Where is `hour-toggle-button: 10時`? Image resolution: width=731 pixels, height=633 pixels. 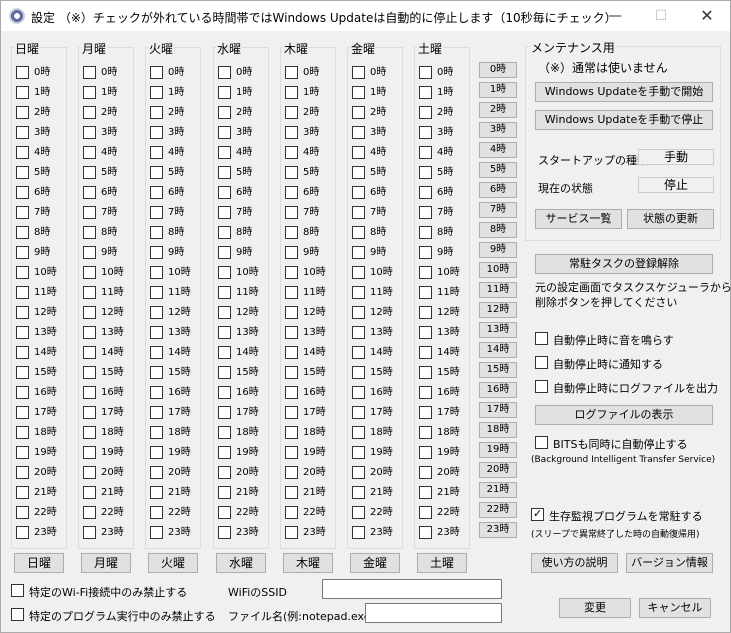
hour-toggle-button: 10時 is located at coordinates (498, 270).